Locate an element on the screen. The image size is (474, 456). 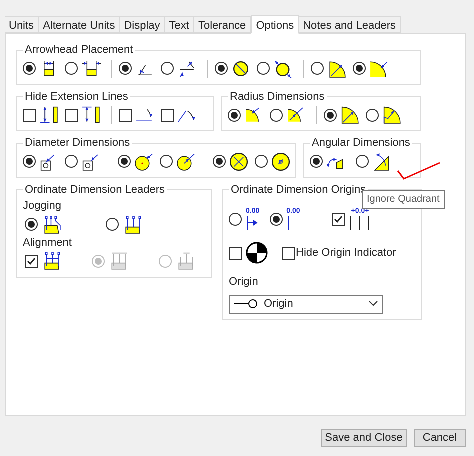
origin-value: Origin is located at coordinates (279, 304).